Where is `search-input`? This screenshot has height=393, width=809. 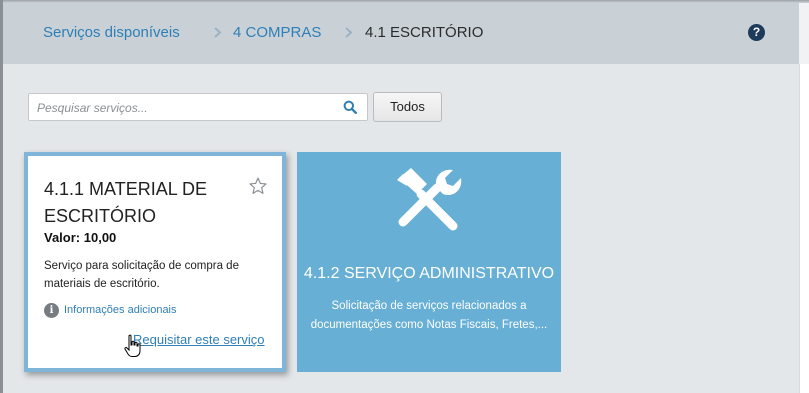 search-input is located at coordinates (187, 108).